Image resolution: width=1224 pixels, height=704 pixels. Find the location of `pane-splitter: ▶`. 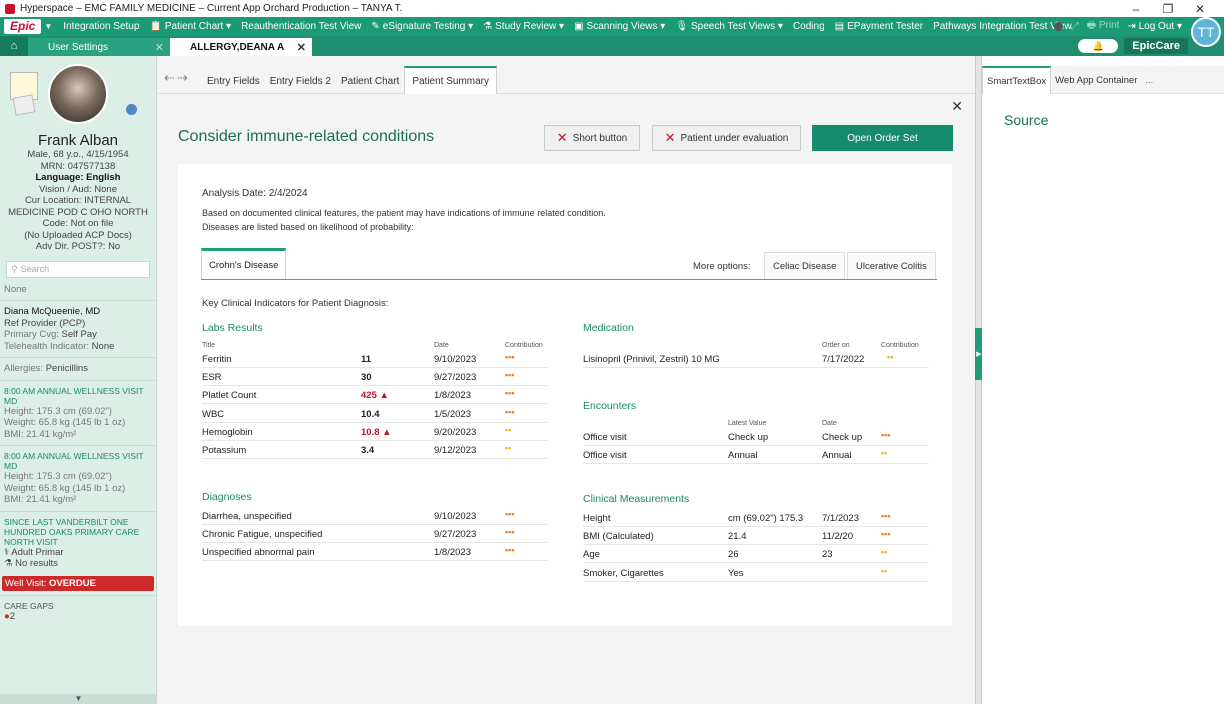

pane-splitter: ▶ is located at coordinates (979, 380).